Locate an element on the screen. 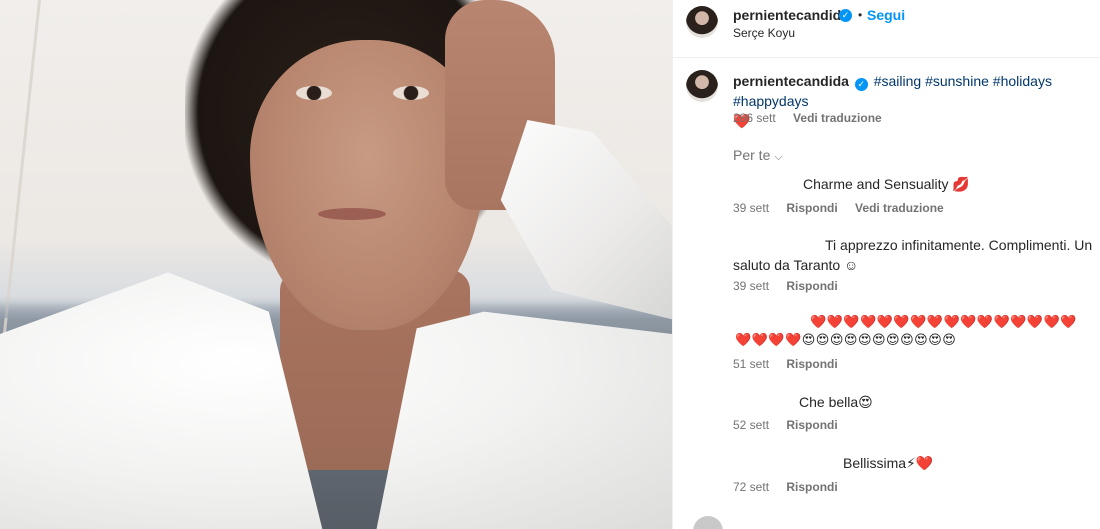  comment-meta: 51 sett Rispondi is located at coordinates (785, 364).